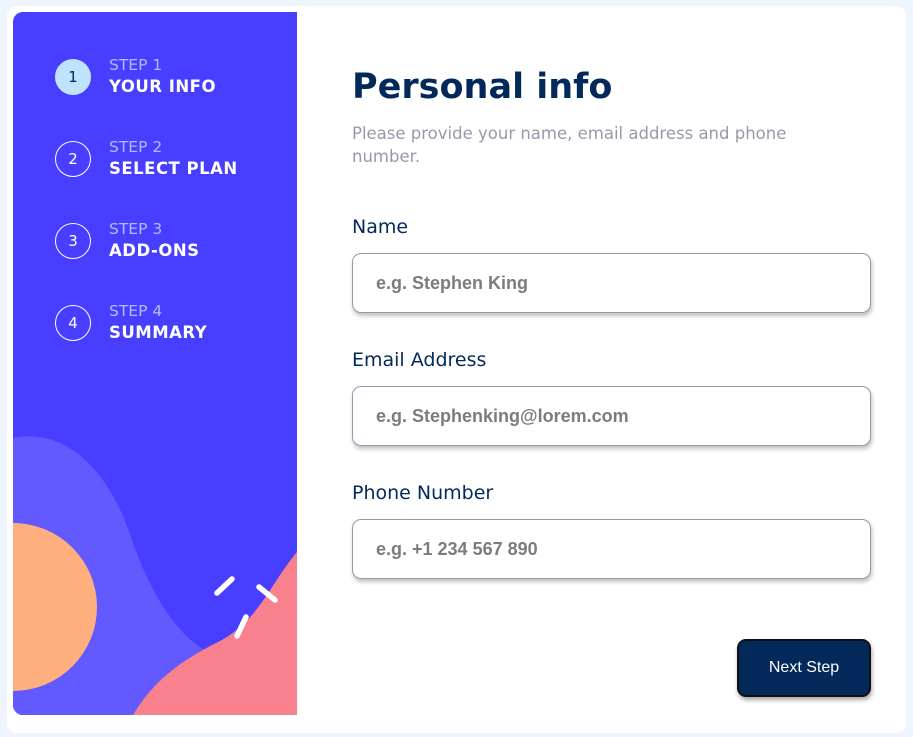  What do you see at coordinates (73, 77) in the screenshot?
I see `step-number-badge-1: 1` at bounding box center [73, 77].